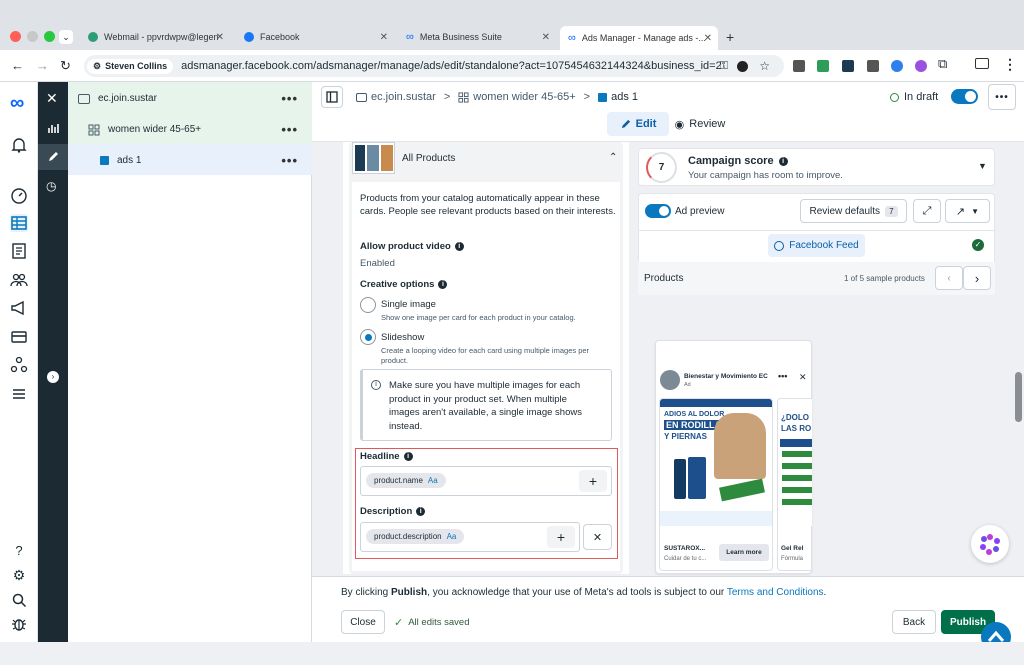  I want to click on close-tree-icon: ✕, so click(52, 98).